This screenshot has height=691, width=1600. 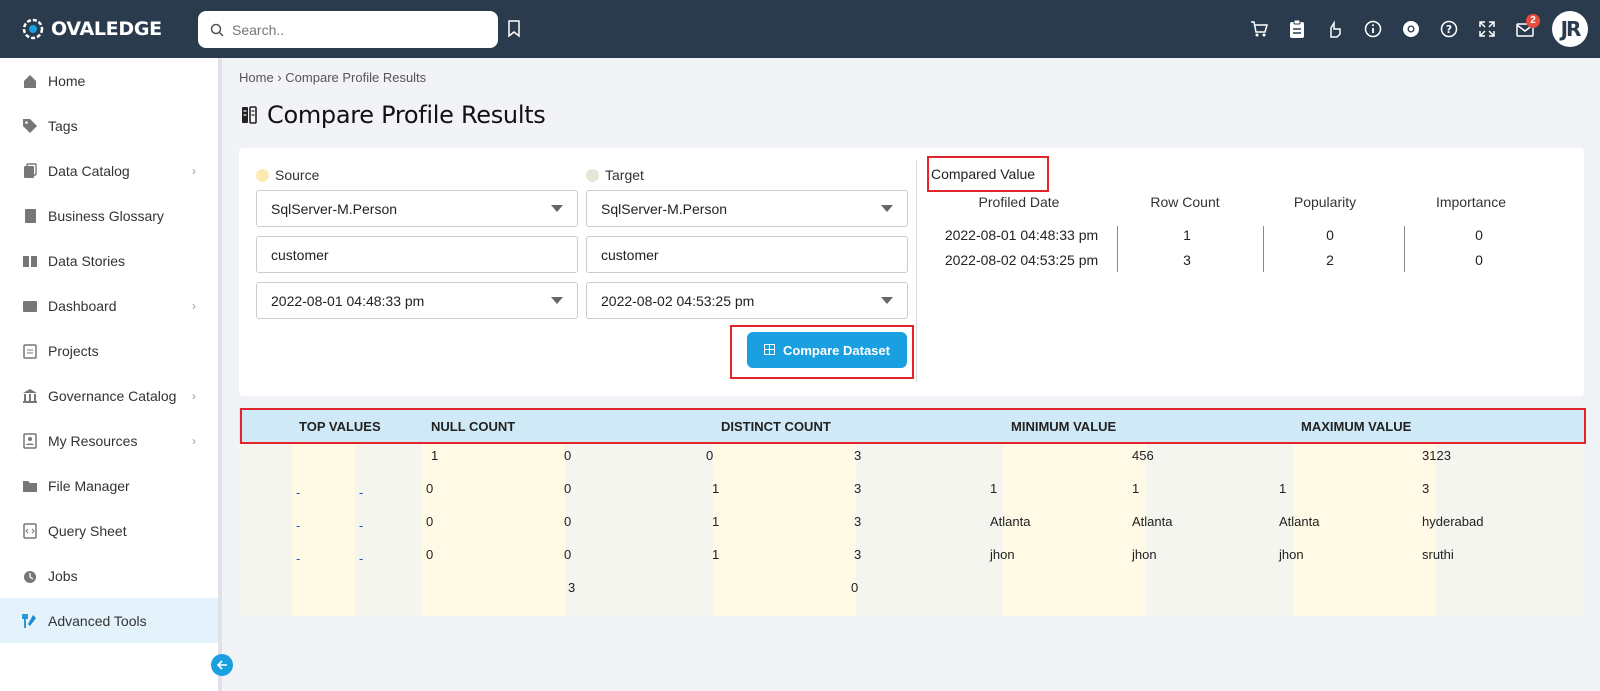 What do you see at coordinates (109, 485) in the screenshot?
I see `sidebar-item-file-manager: File Manager` at bounding box center [109, 485].